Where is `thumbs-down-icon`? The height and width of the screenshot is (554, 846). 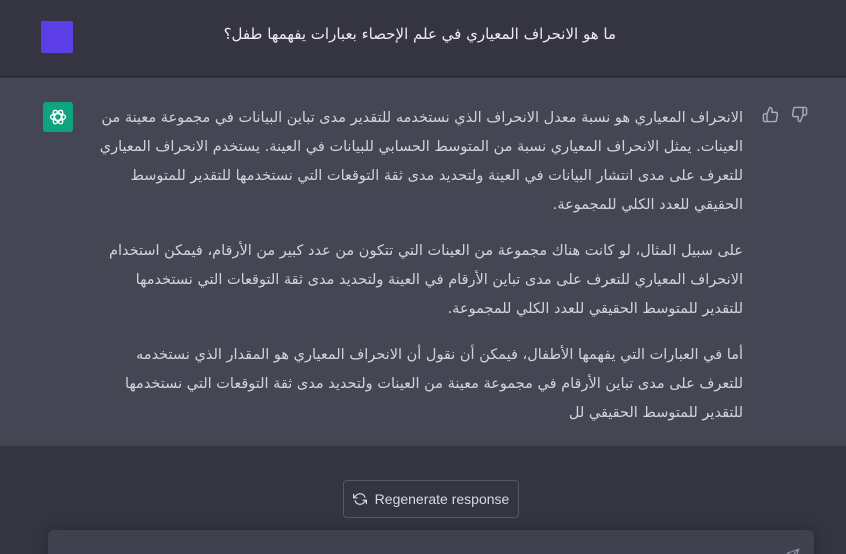
thumbs-down-icon is located at coordinates (799, 114).